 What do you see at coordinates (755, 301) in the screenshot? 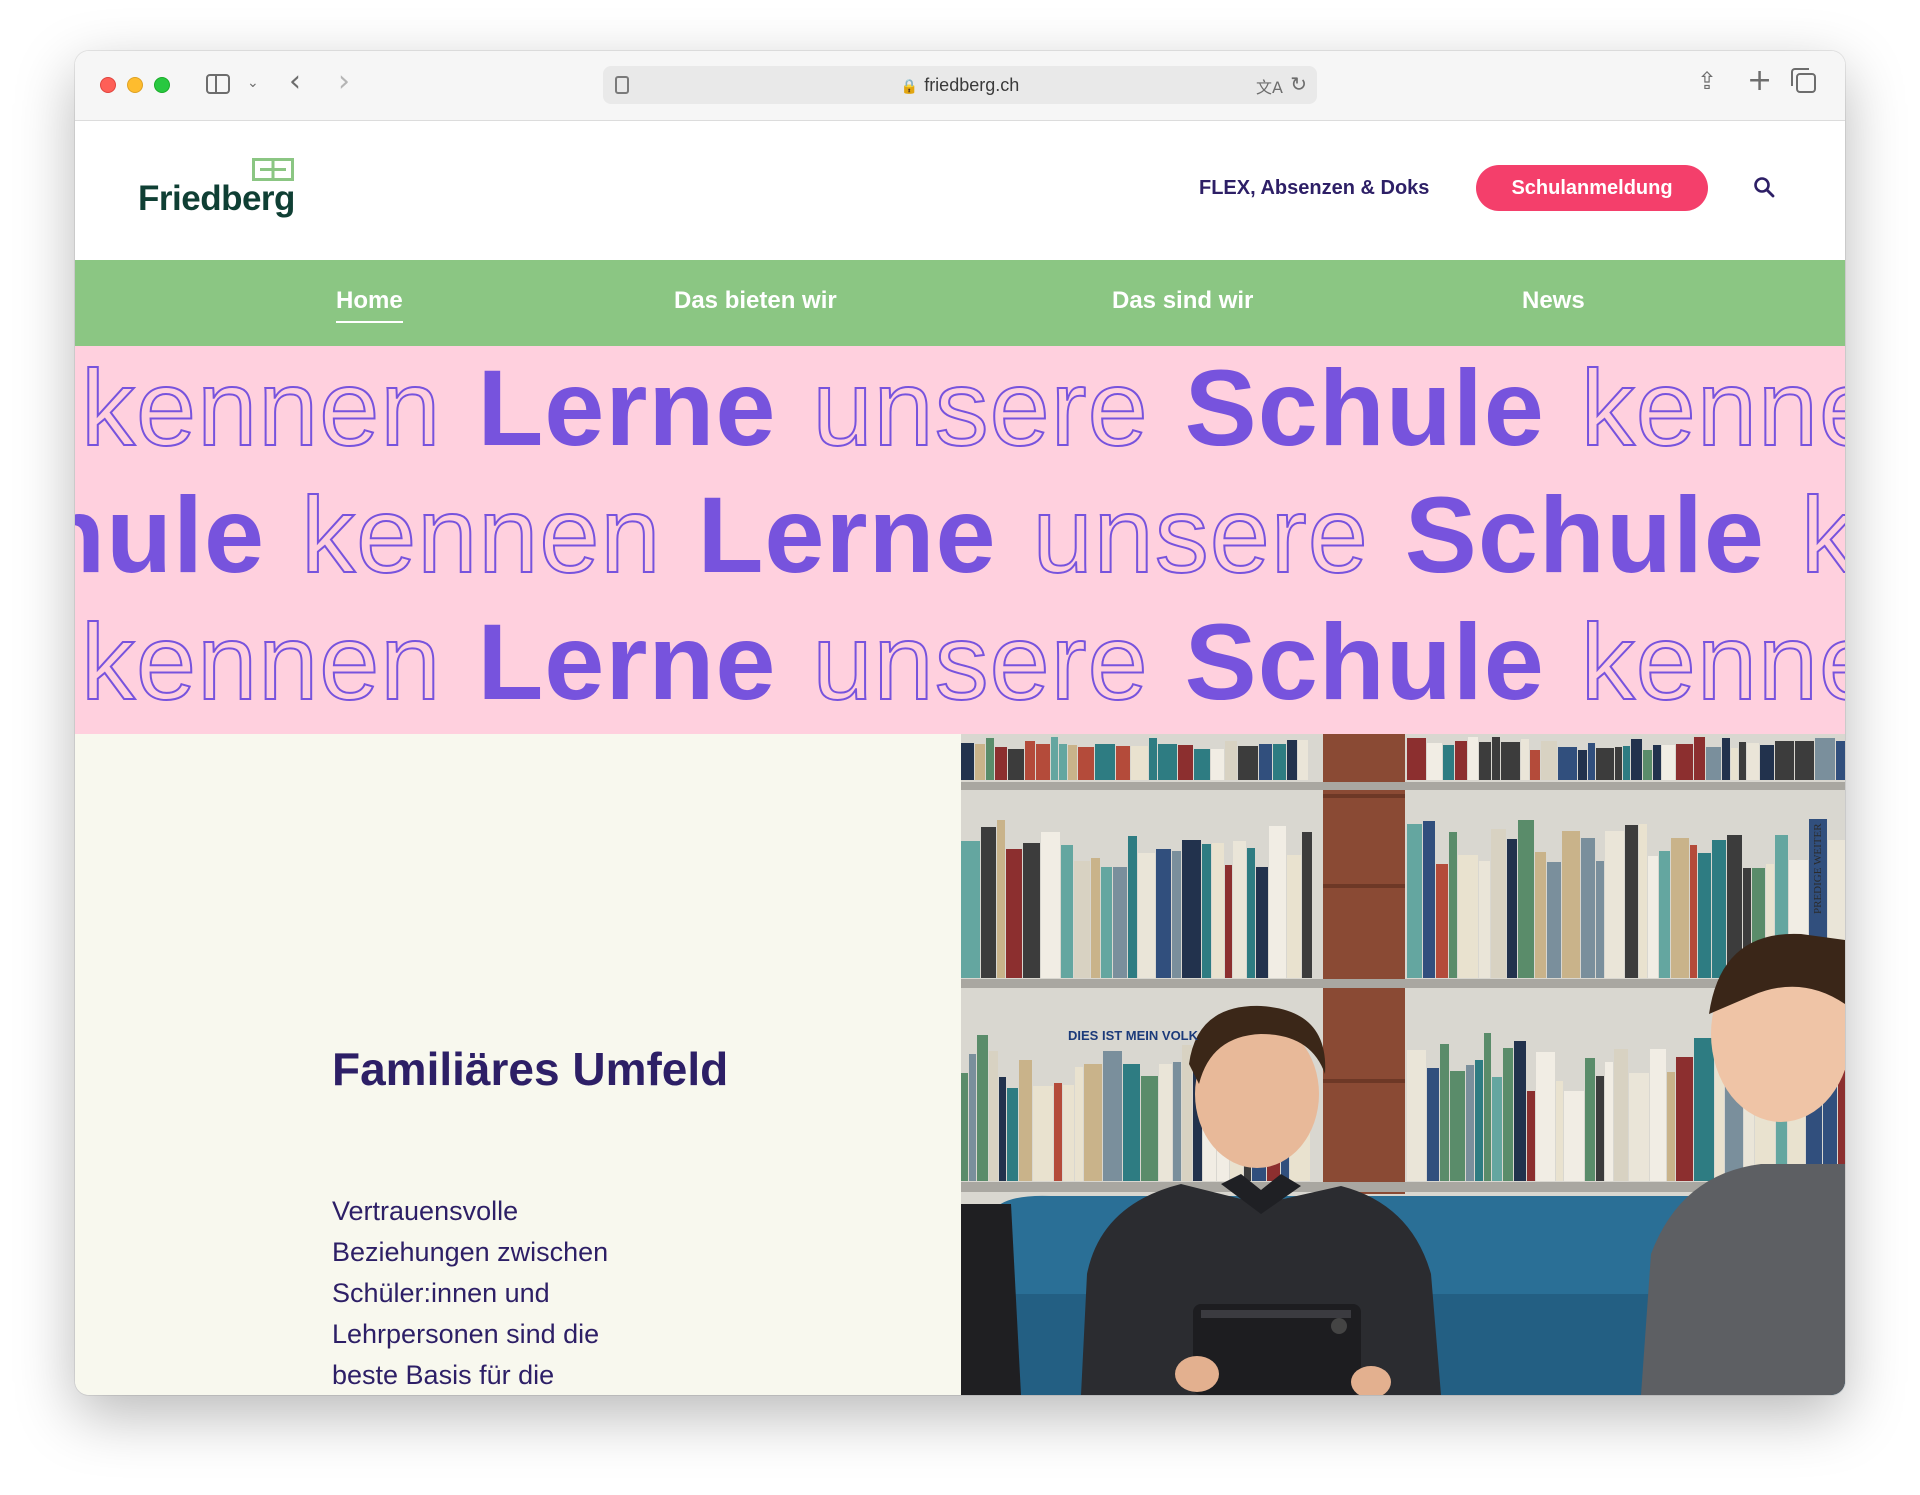
I see `nav-item-das-bieten-wir: Das bieten wir` at bounding box center [755, 301].